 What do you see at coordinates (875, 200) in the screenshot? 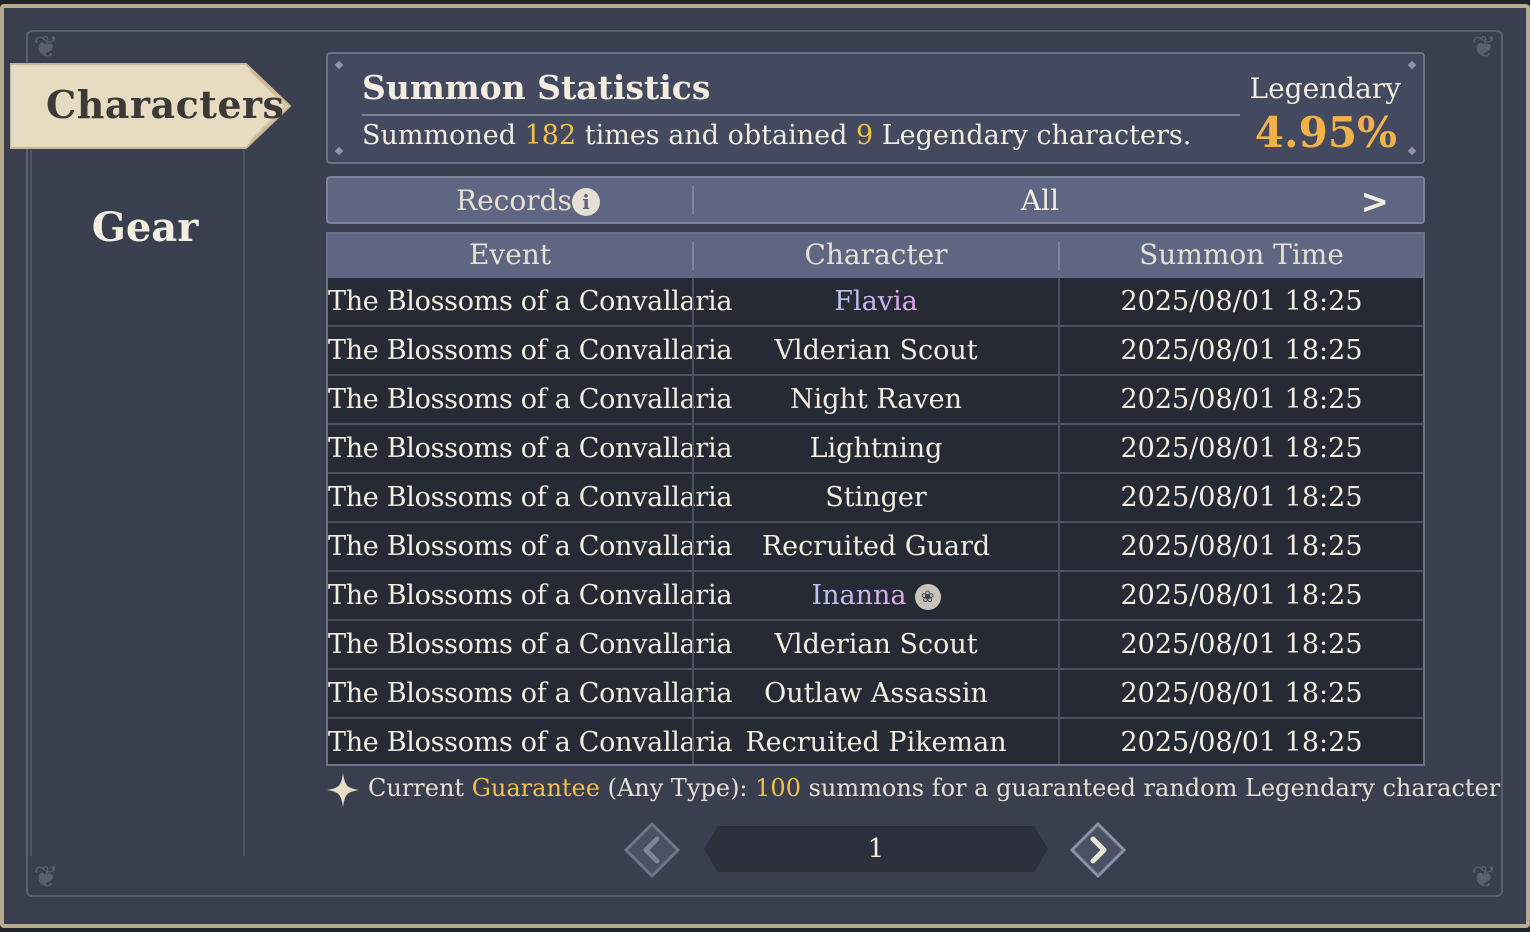
I see `records-filter-bar: Records i All >` at bounding box center [875, 200].